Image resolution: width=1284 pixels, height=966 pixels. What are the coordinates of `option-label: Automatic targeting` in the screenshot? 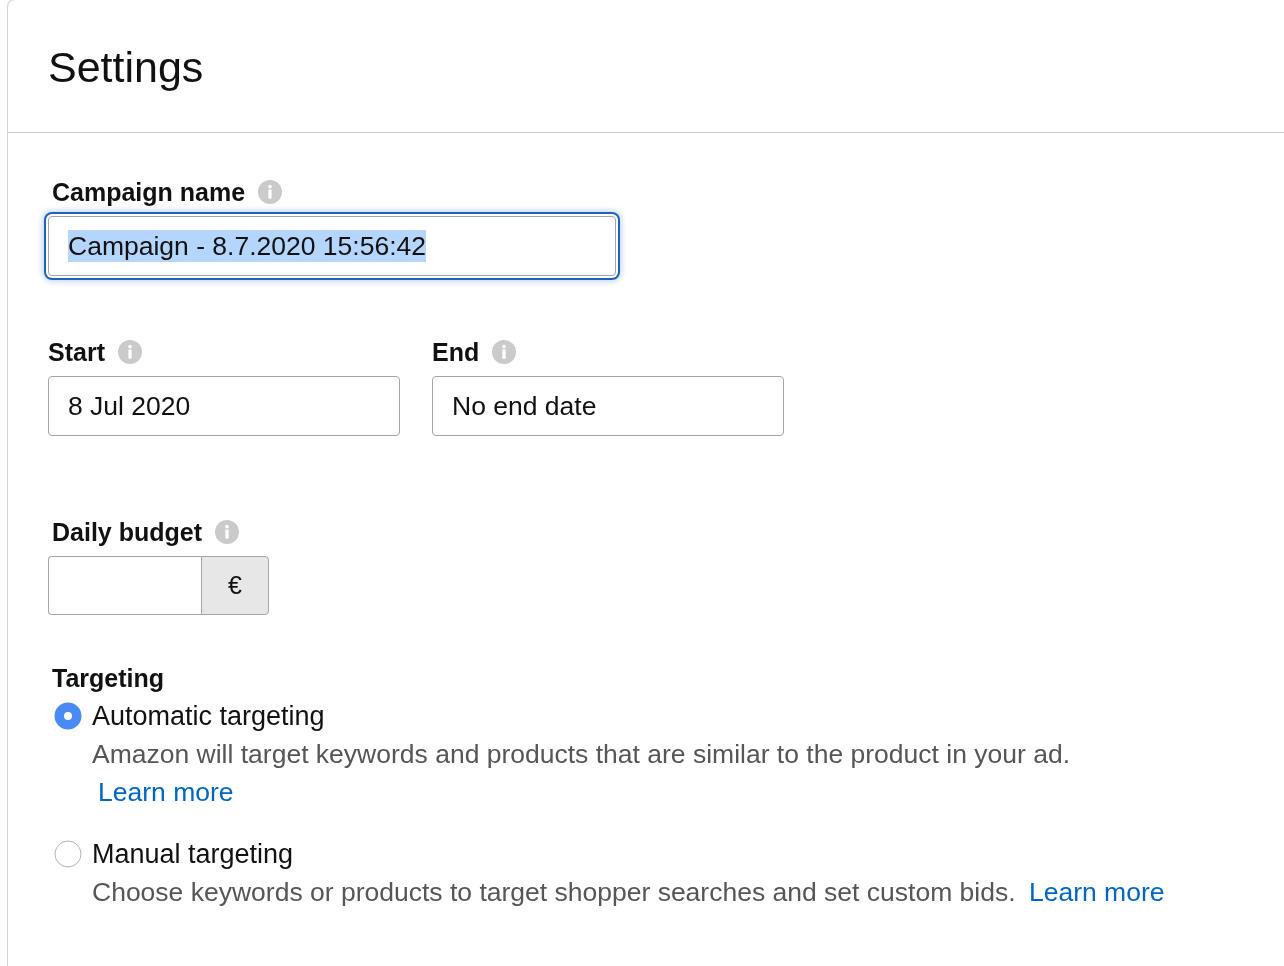 It's located at (208, 716).